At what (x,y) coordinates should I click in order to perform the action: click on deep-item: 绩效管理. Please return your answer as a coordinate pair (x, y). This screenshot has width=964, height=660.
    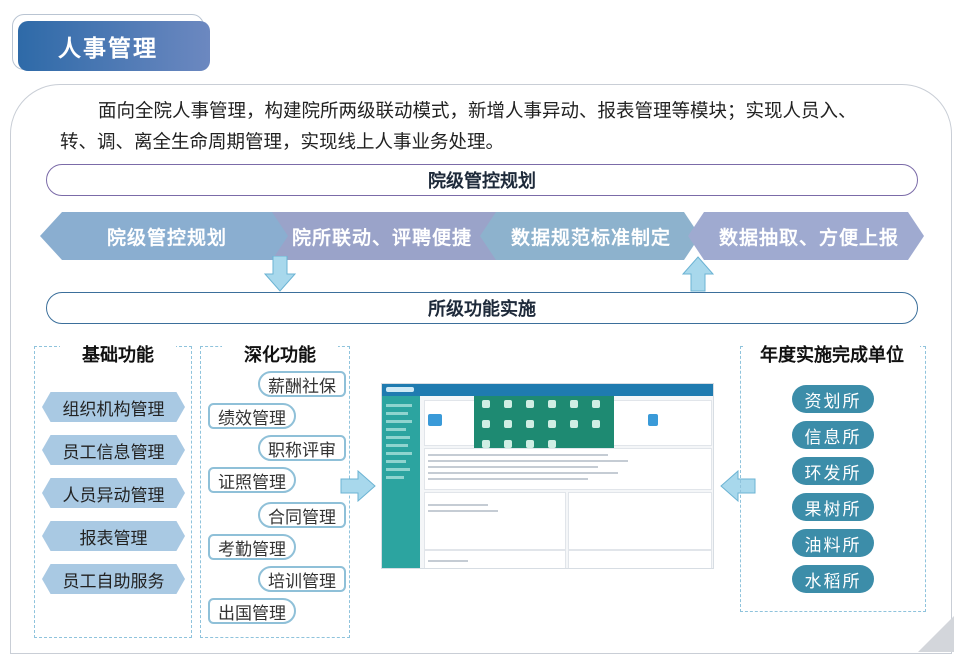
    Looking at the image, I should click on (252, 416).